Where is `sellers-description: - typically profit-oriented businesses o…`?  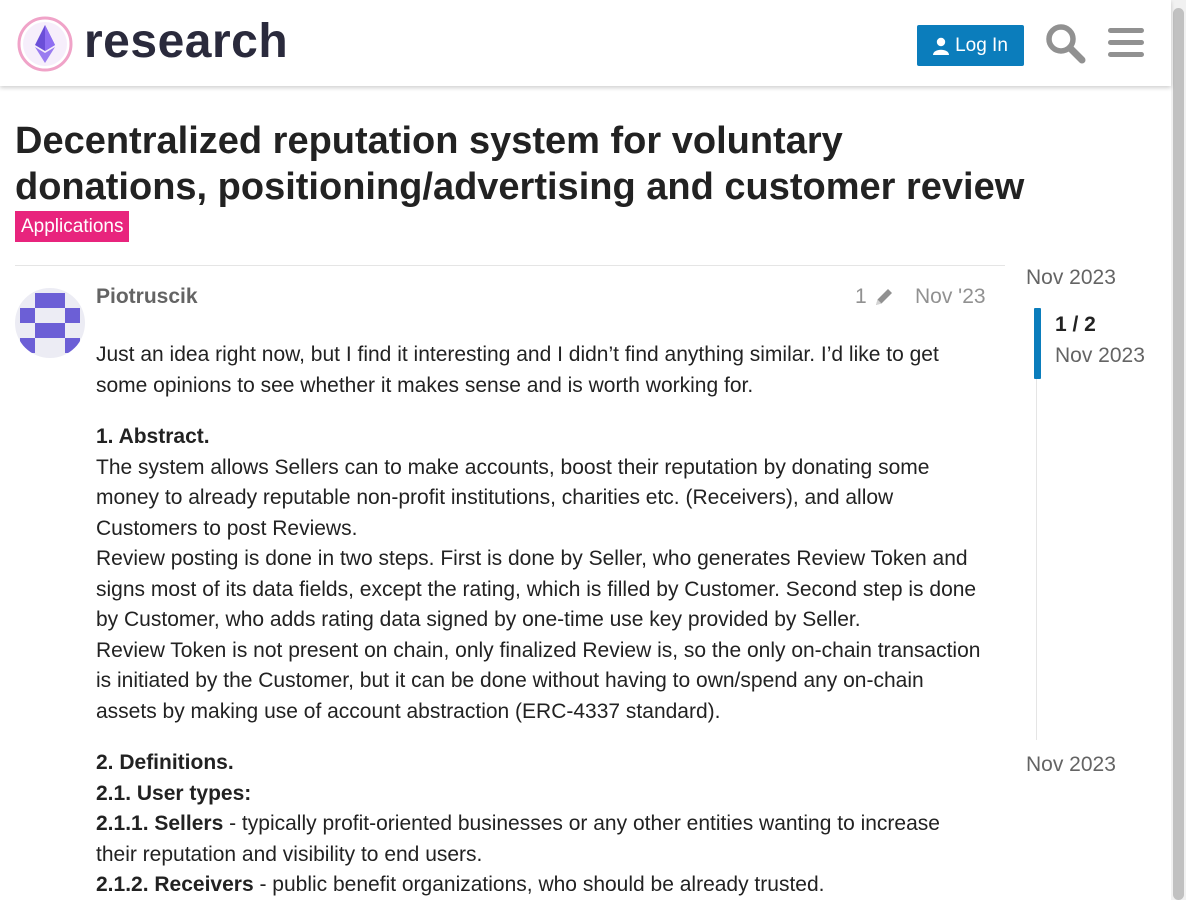 sellers-description: - typically profit-oriented businesses o… is located at coordinates (518, 839).